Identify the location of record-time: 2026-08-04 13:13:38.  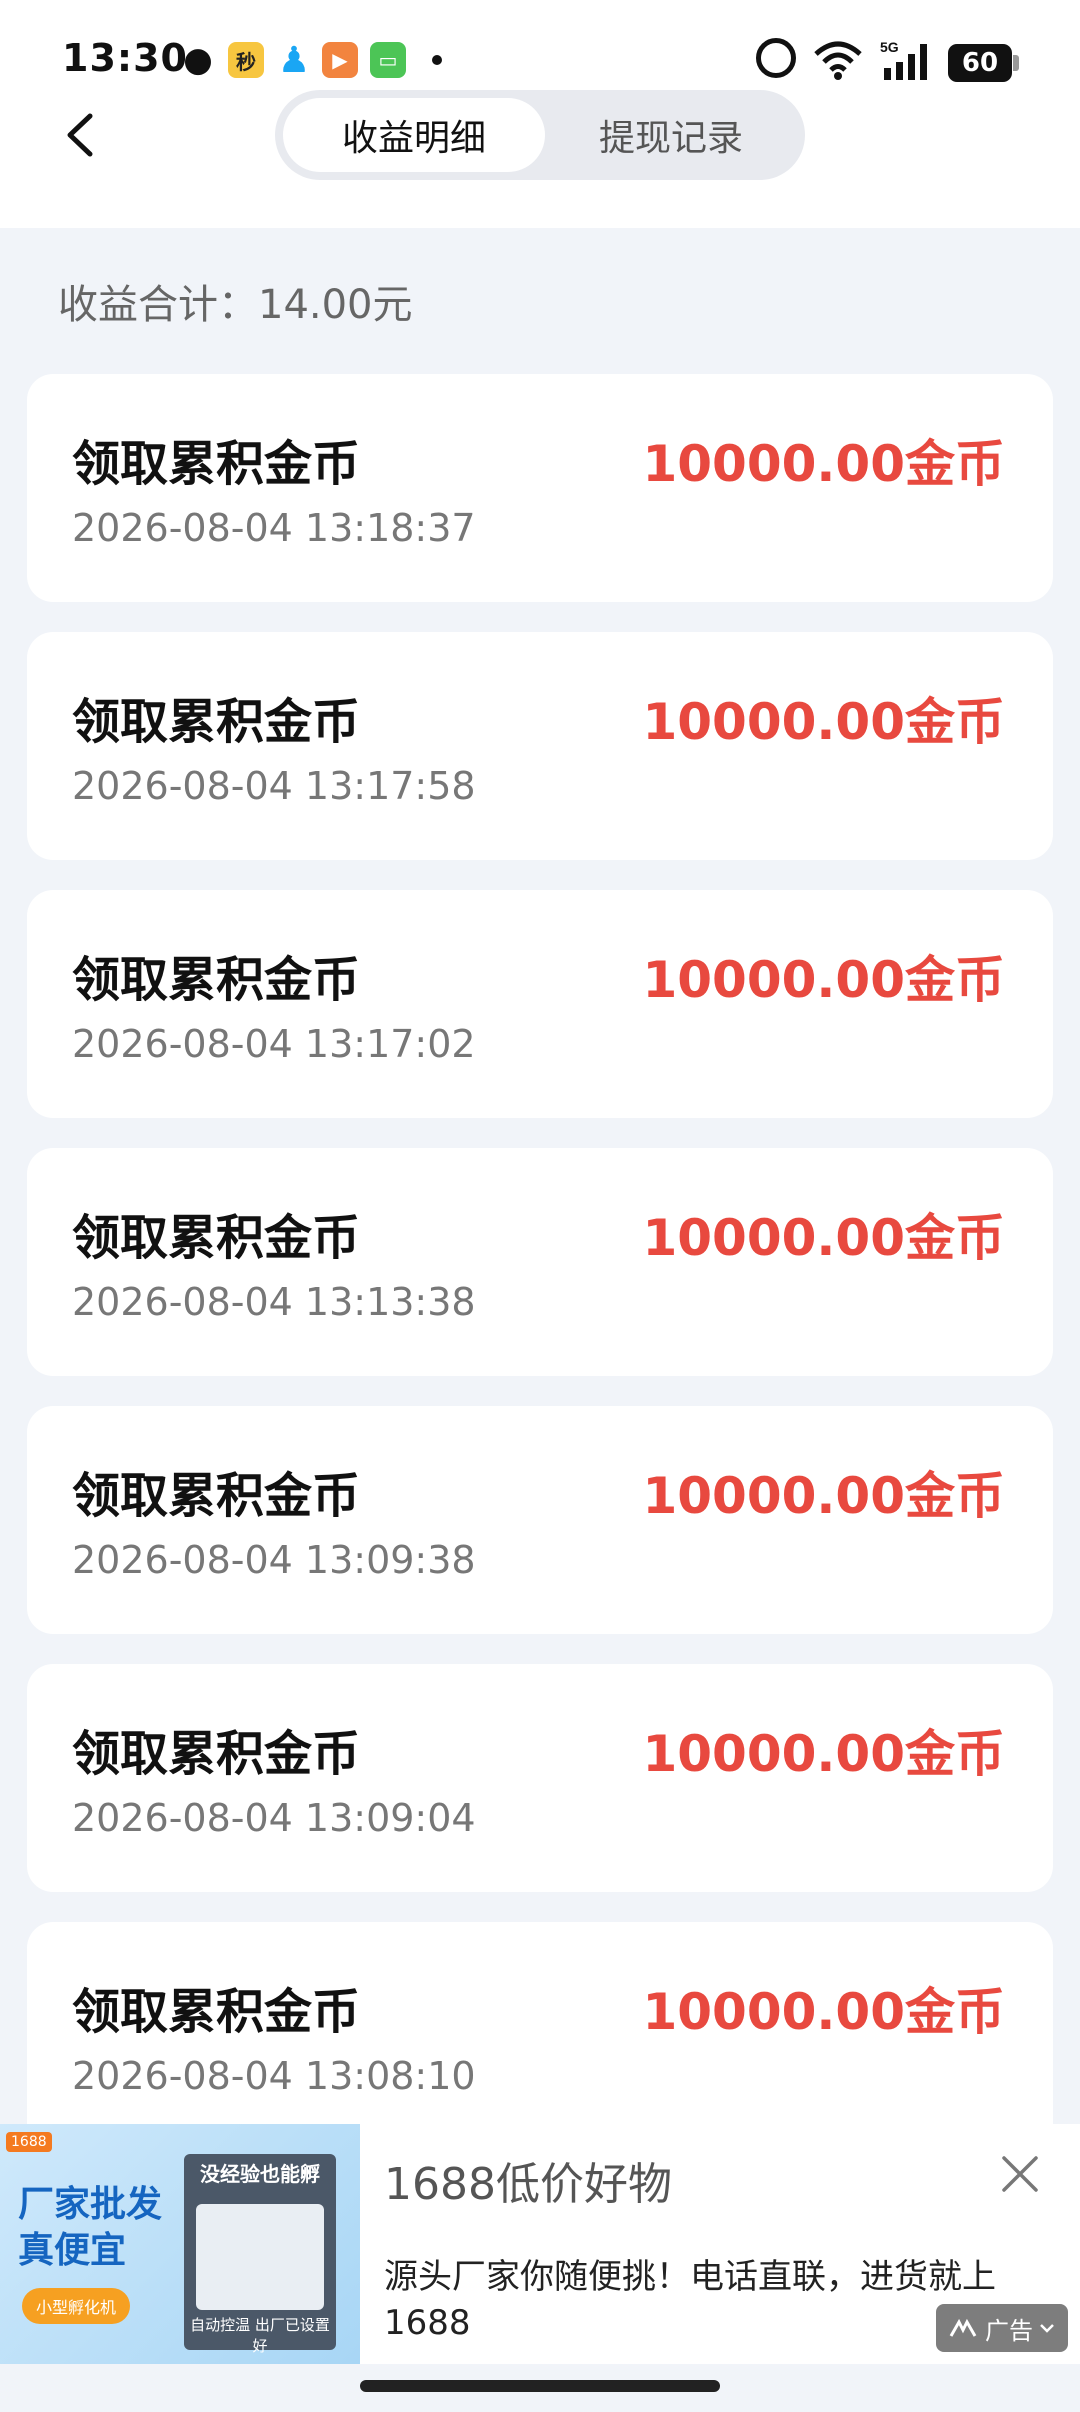
(274, 1302).